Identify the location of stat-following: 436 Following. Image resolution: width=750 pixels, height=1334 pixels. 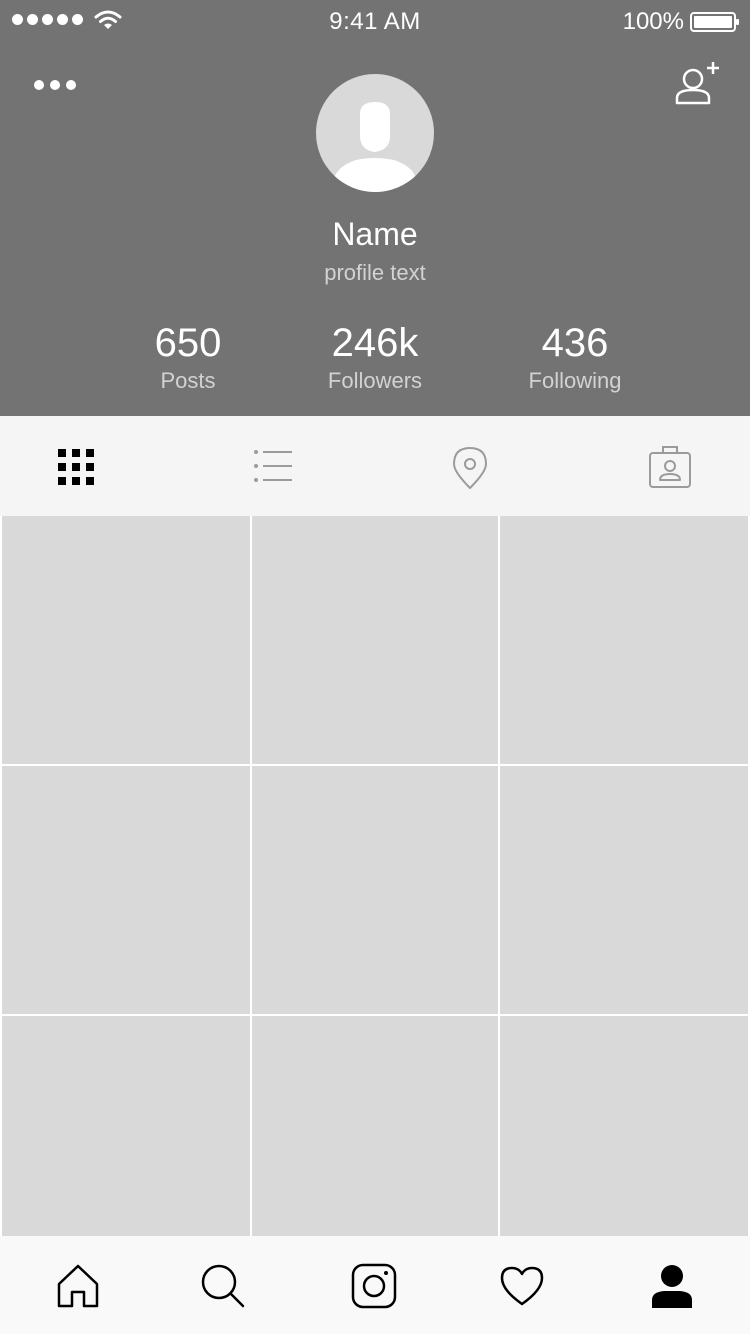
(575, 358).